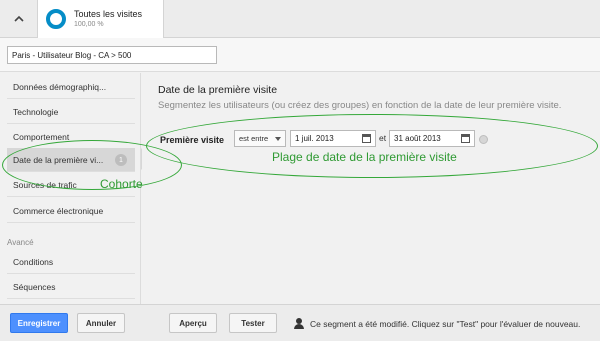 This screenshot has height=341, width=600. Describe the element at coordinates (108, 14) in the screenshot. I see `segment-title: Toutes les visites` at that location.